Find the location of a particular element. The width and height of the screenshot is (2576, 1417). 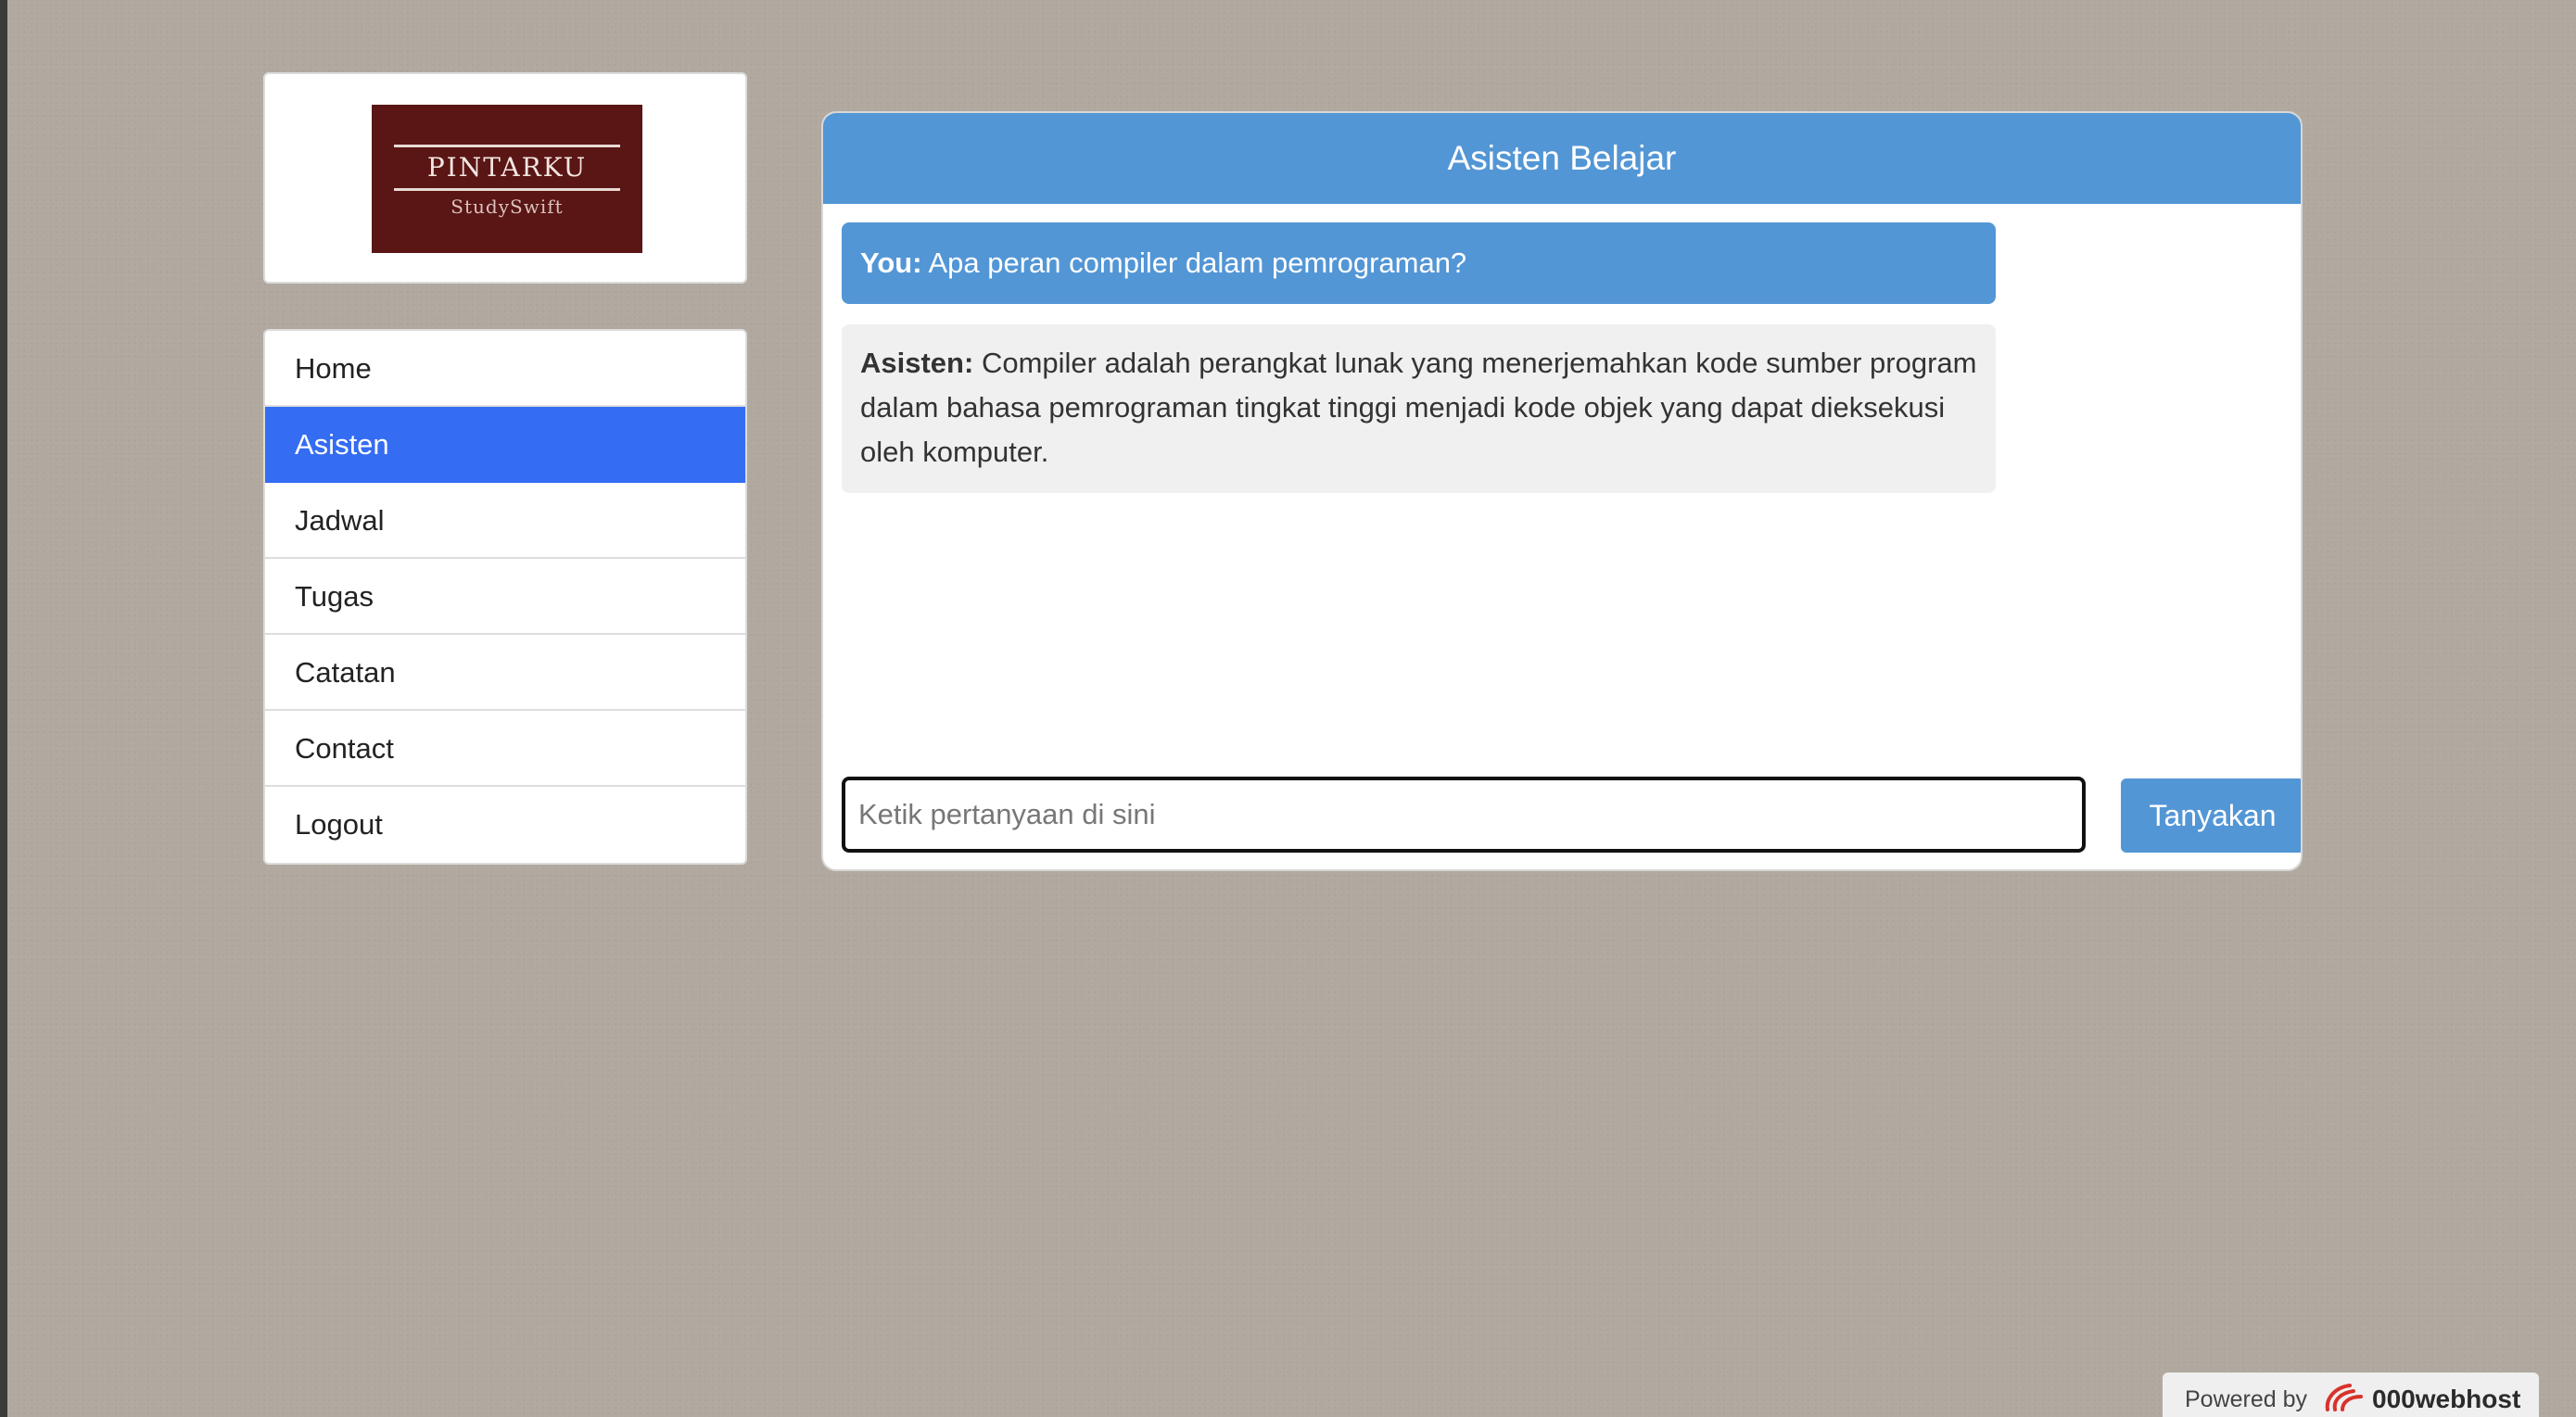

logo-rule-top is located at coordinates (507, 146).